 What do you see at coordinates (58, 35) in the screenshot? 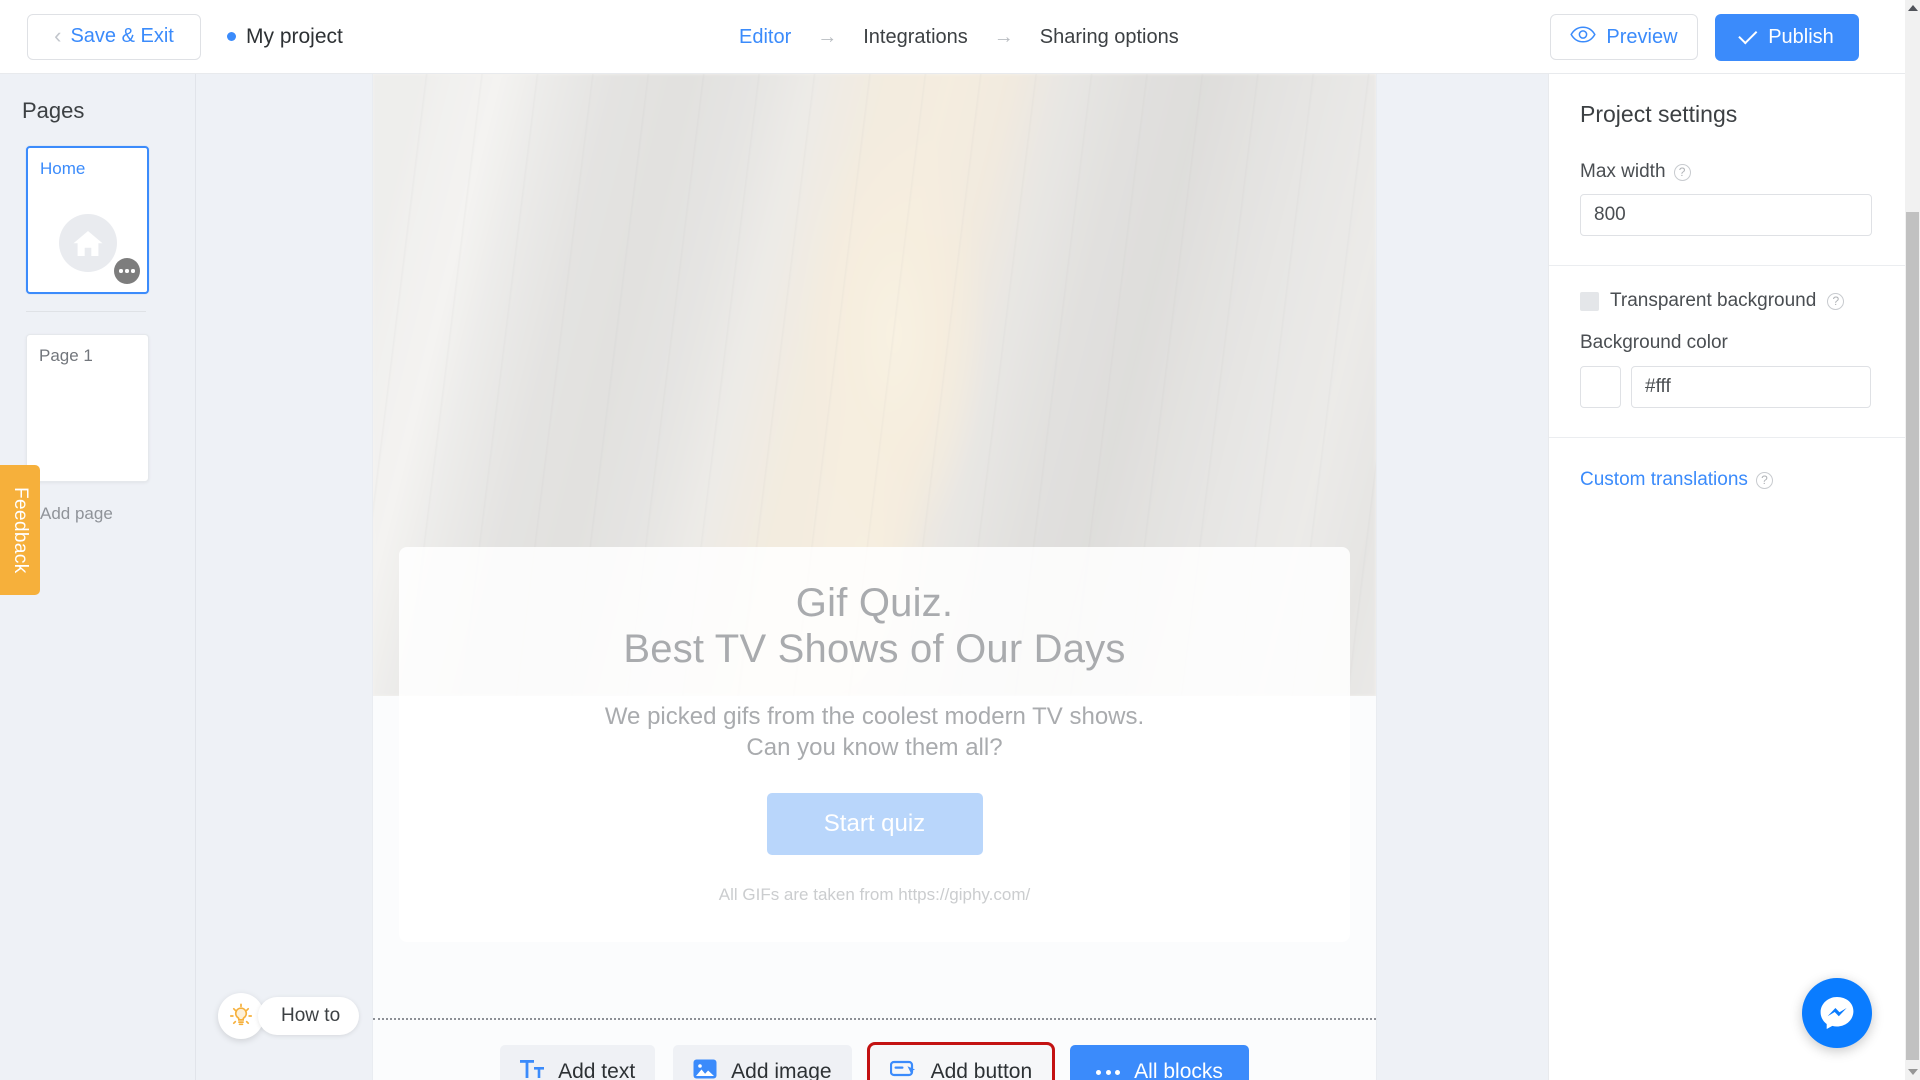
I see `chevron-left-icon: ‹` at bounding box center [58, 35].